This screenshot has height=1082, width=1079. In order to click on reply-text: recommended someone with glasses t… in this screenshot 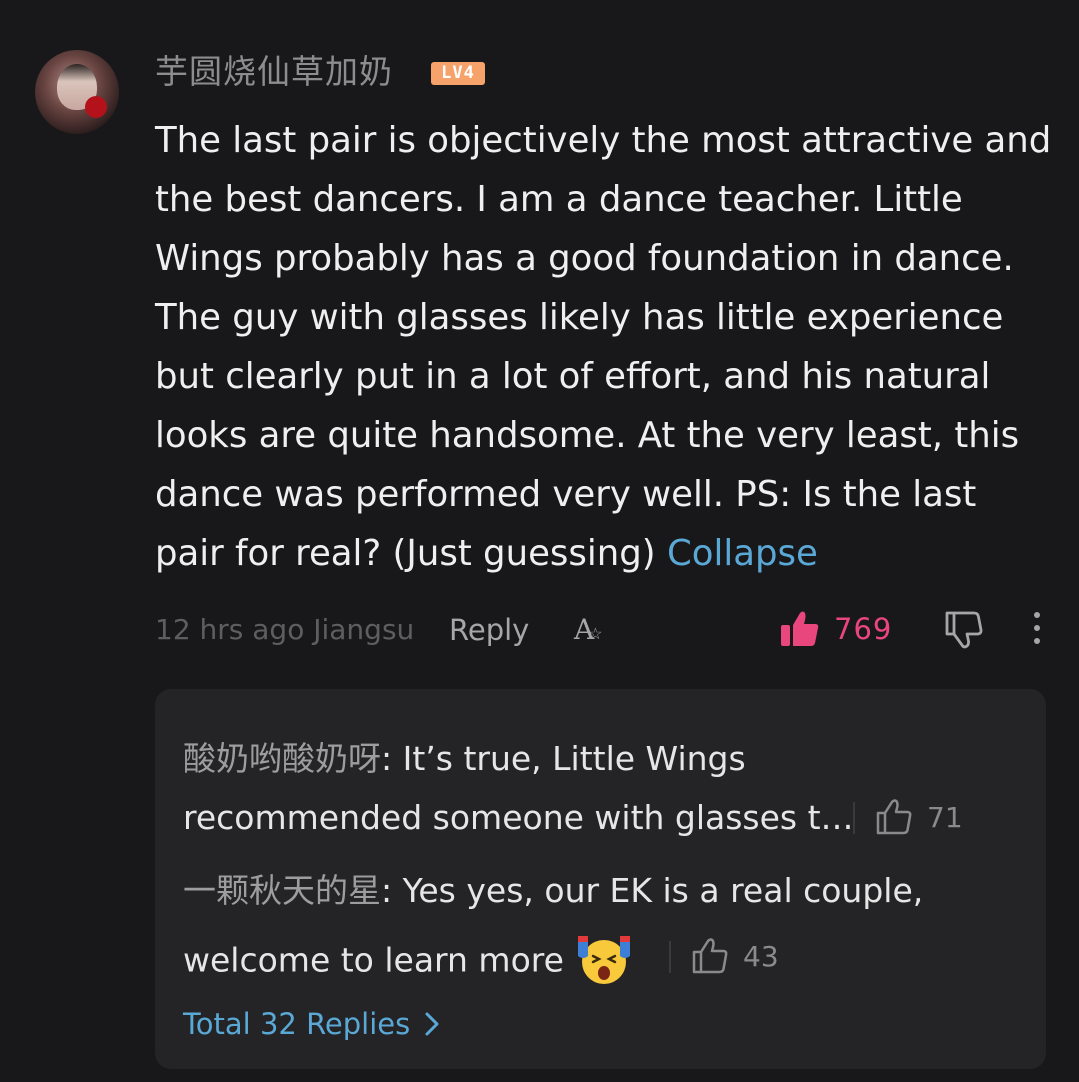, I will do `click(518, 817)`.